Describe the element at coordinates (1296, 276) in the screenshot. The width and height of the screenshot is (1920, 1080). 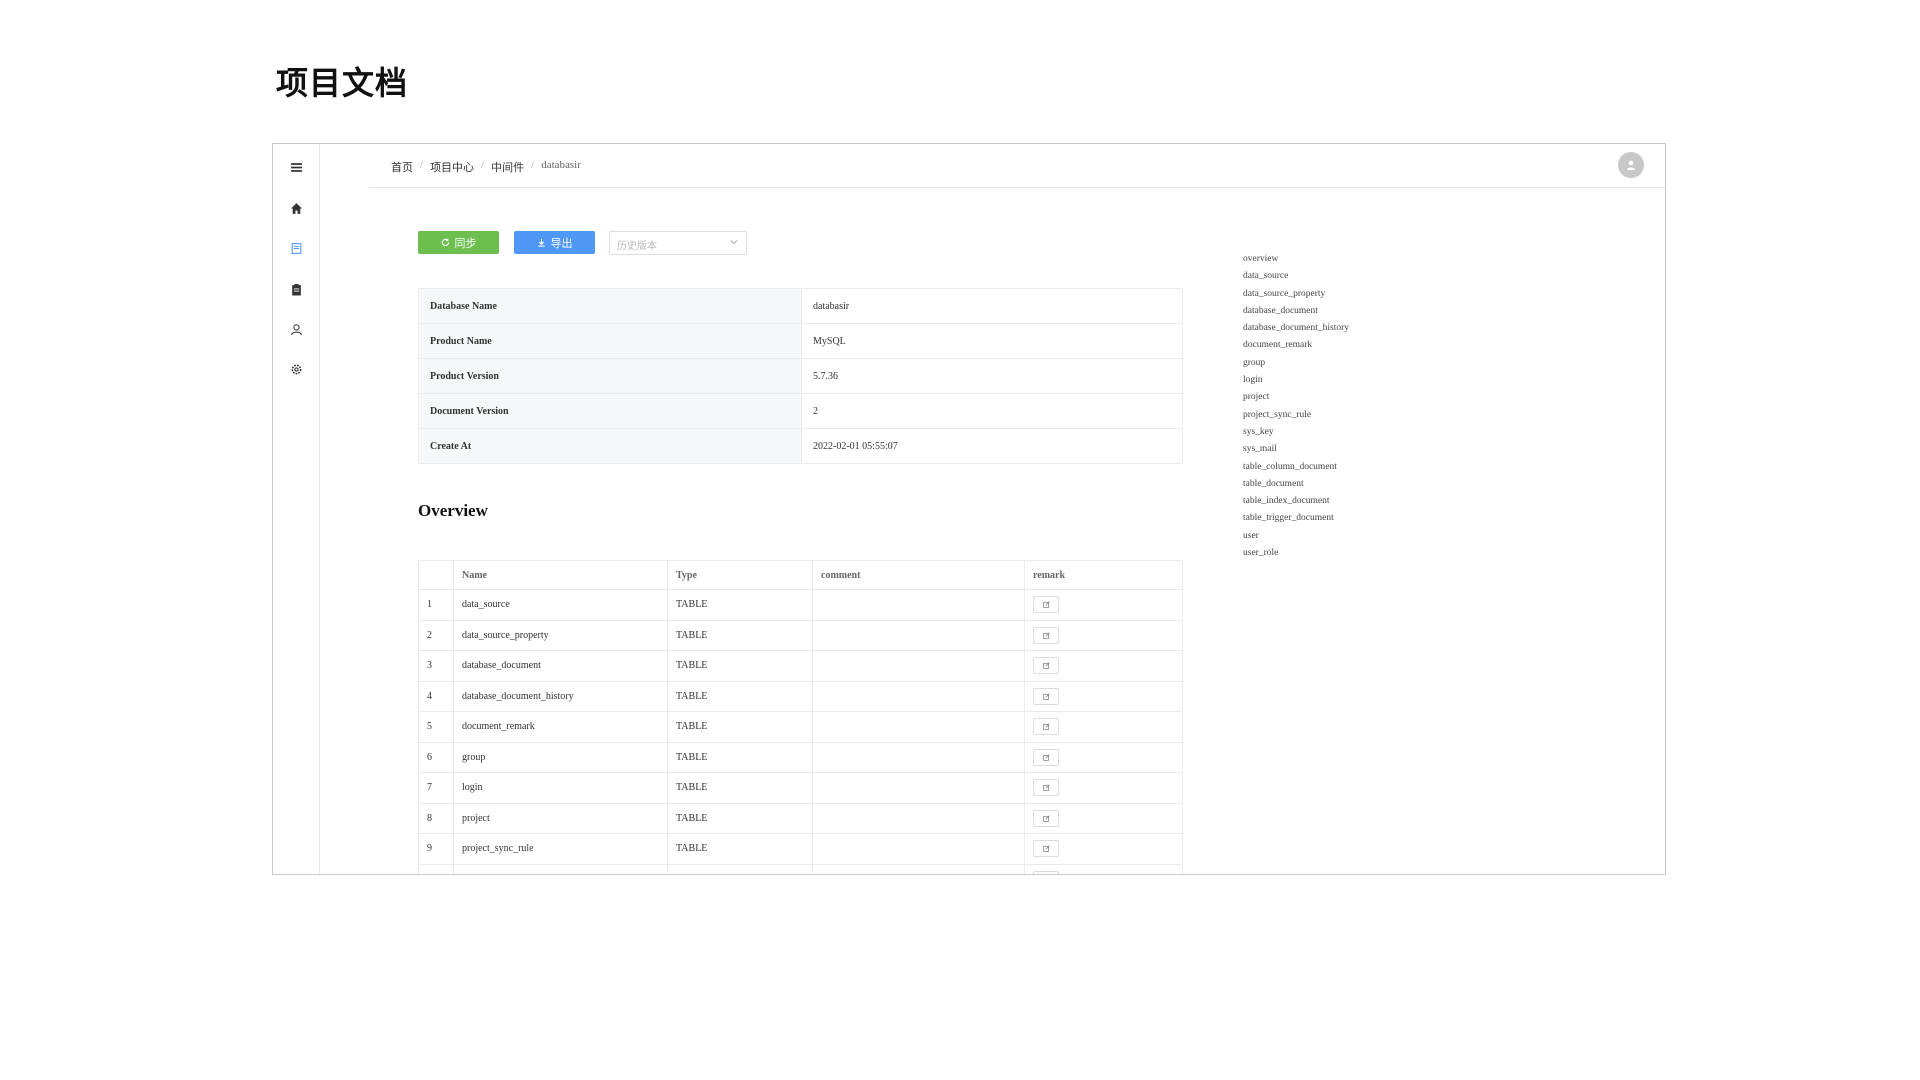
I see `toc-item: data_source` at that location.